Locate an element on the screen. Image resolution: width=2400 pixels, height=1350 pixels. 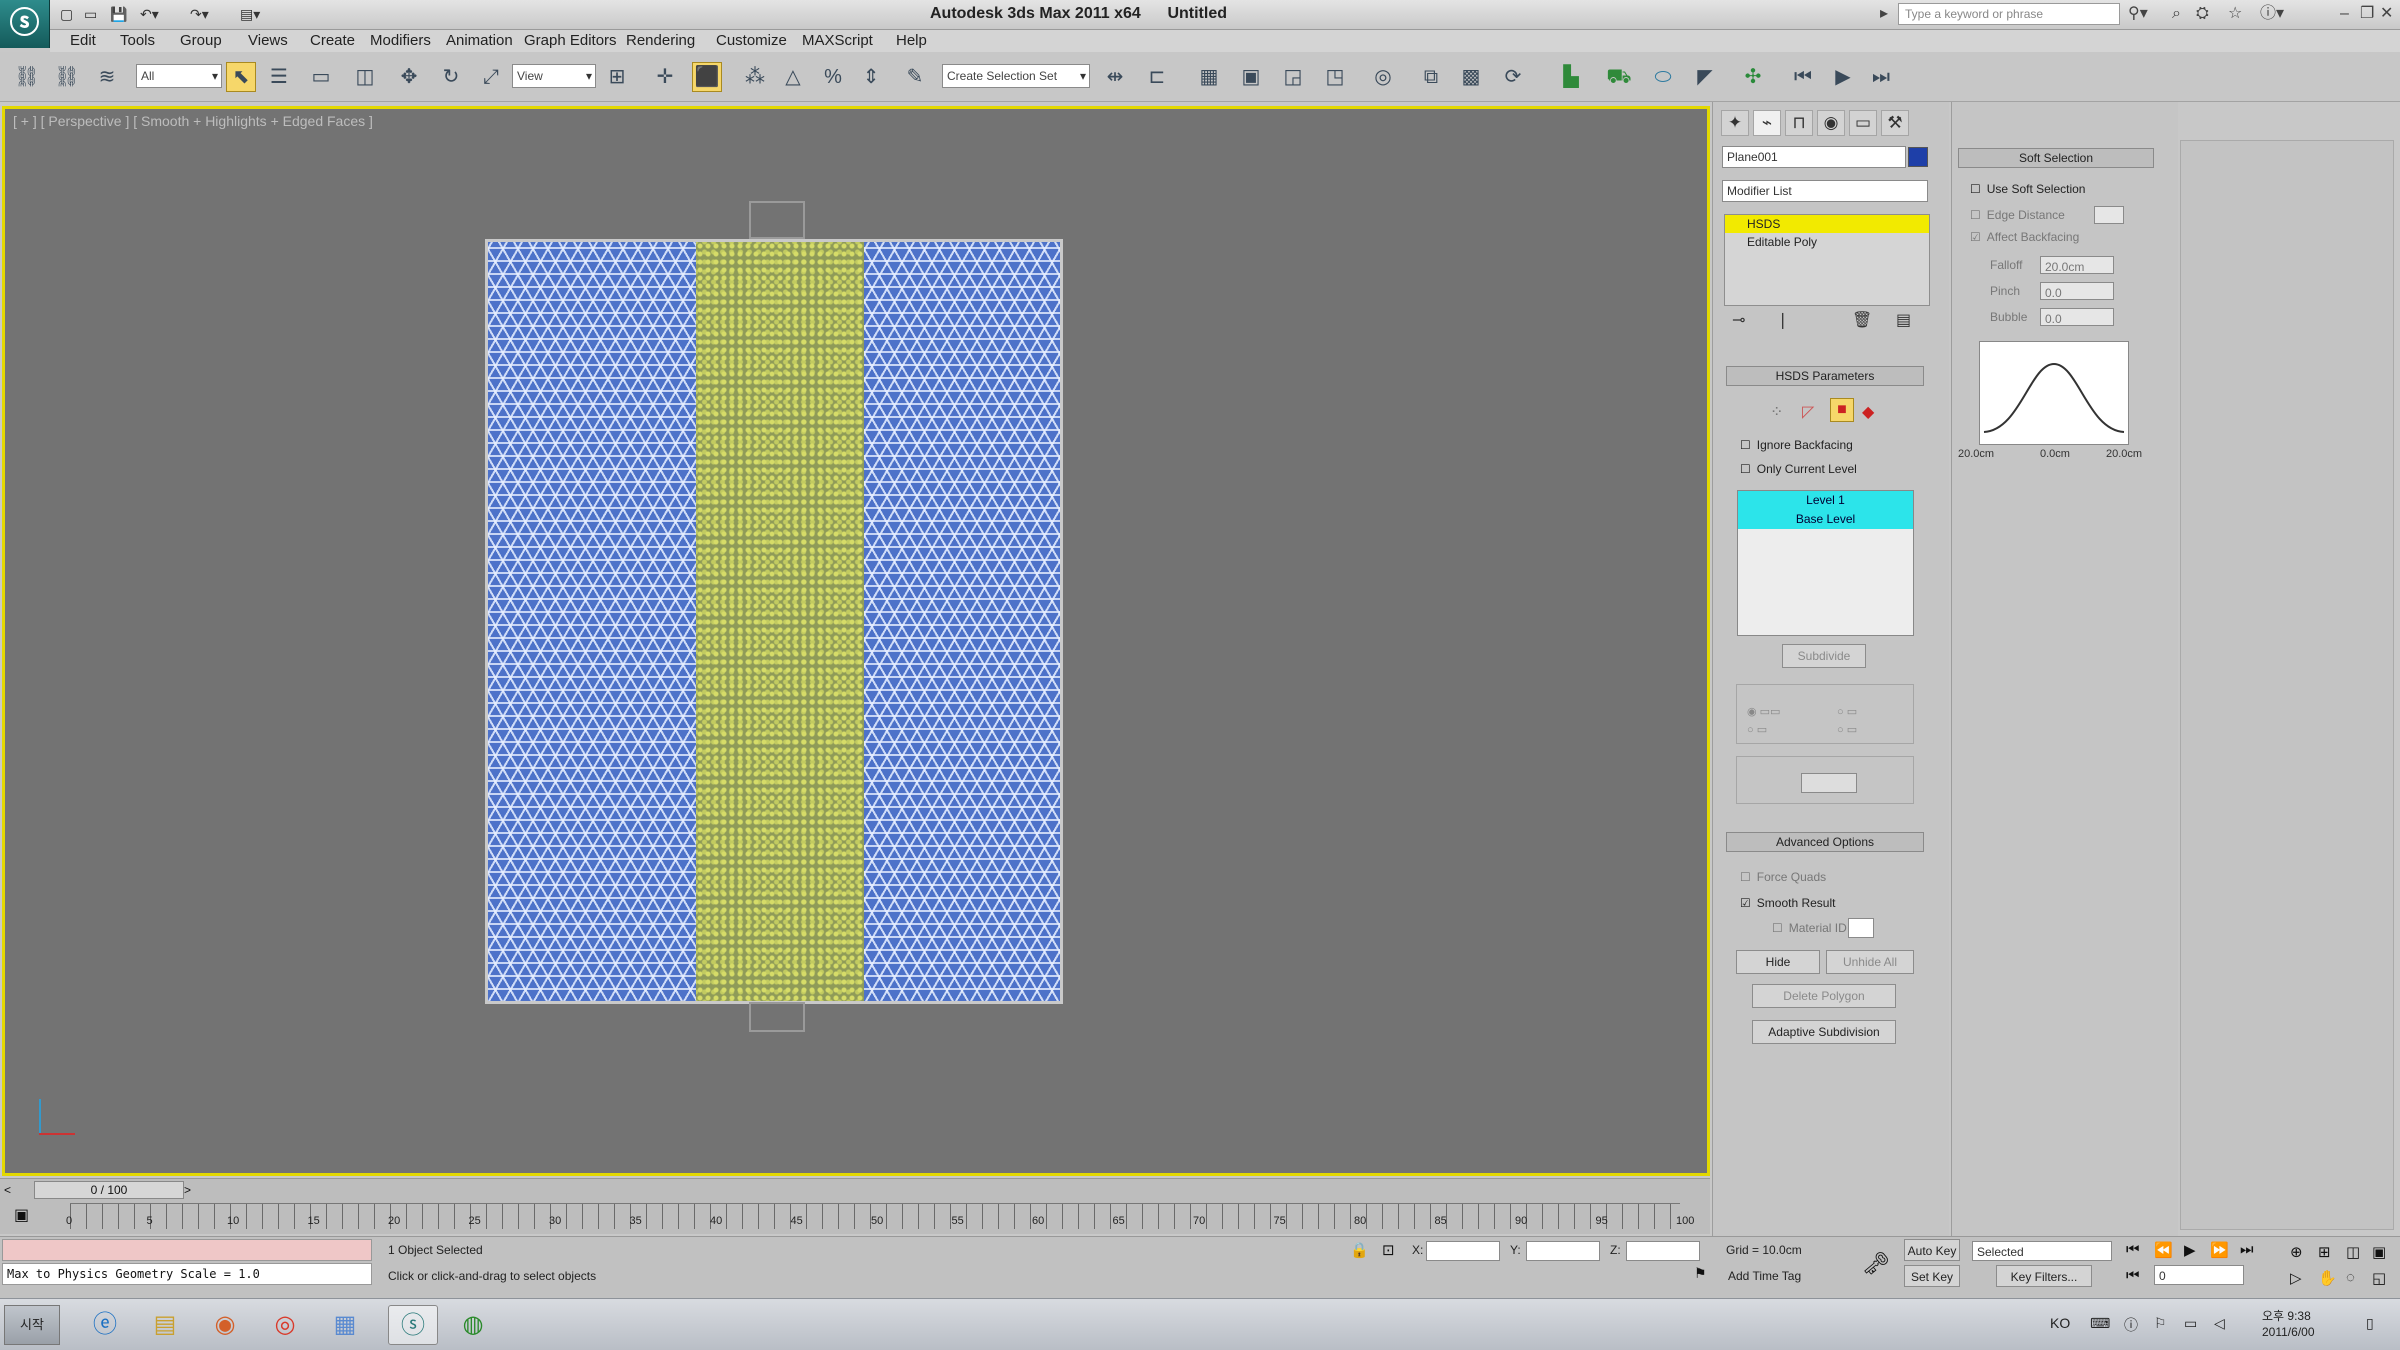
physx-plugin-icon: ▙ is located at coordinates (1571, 77).